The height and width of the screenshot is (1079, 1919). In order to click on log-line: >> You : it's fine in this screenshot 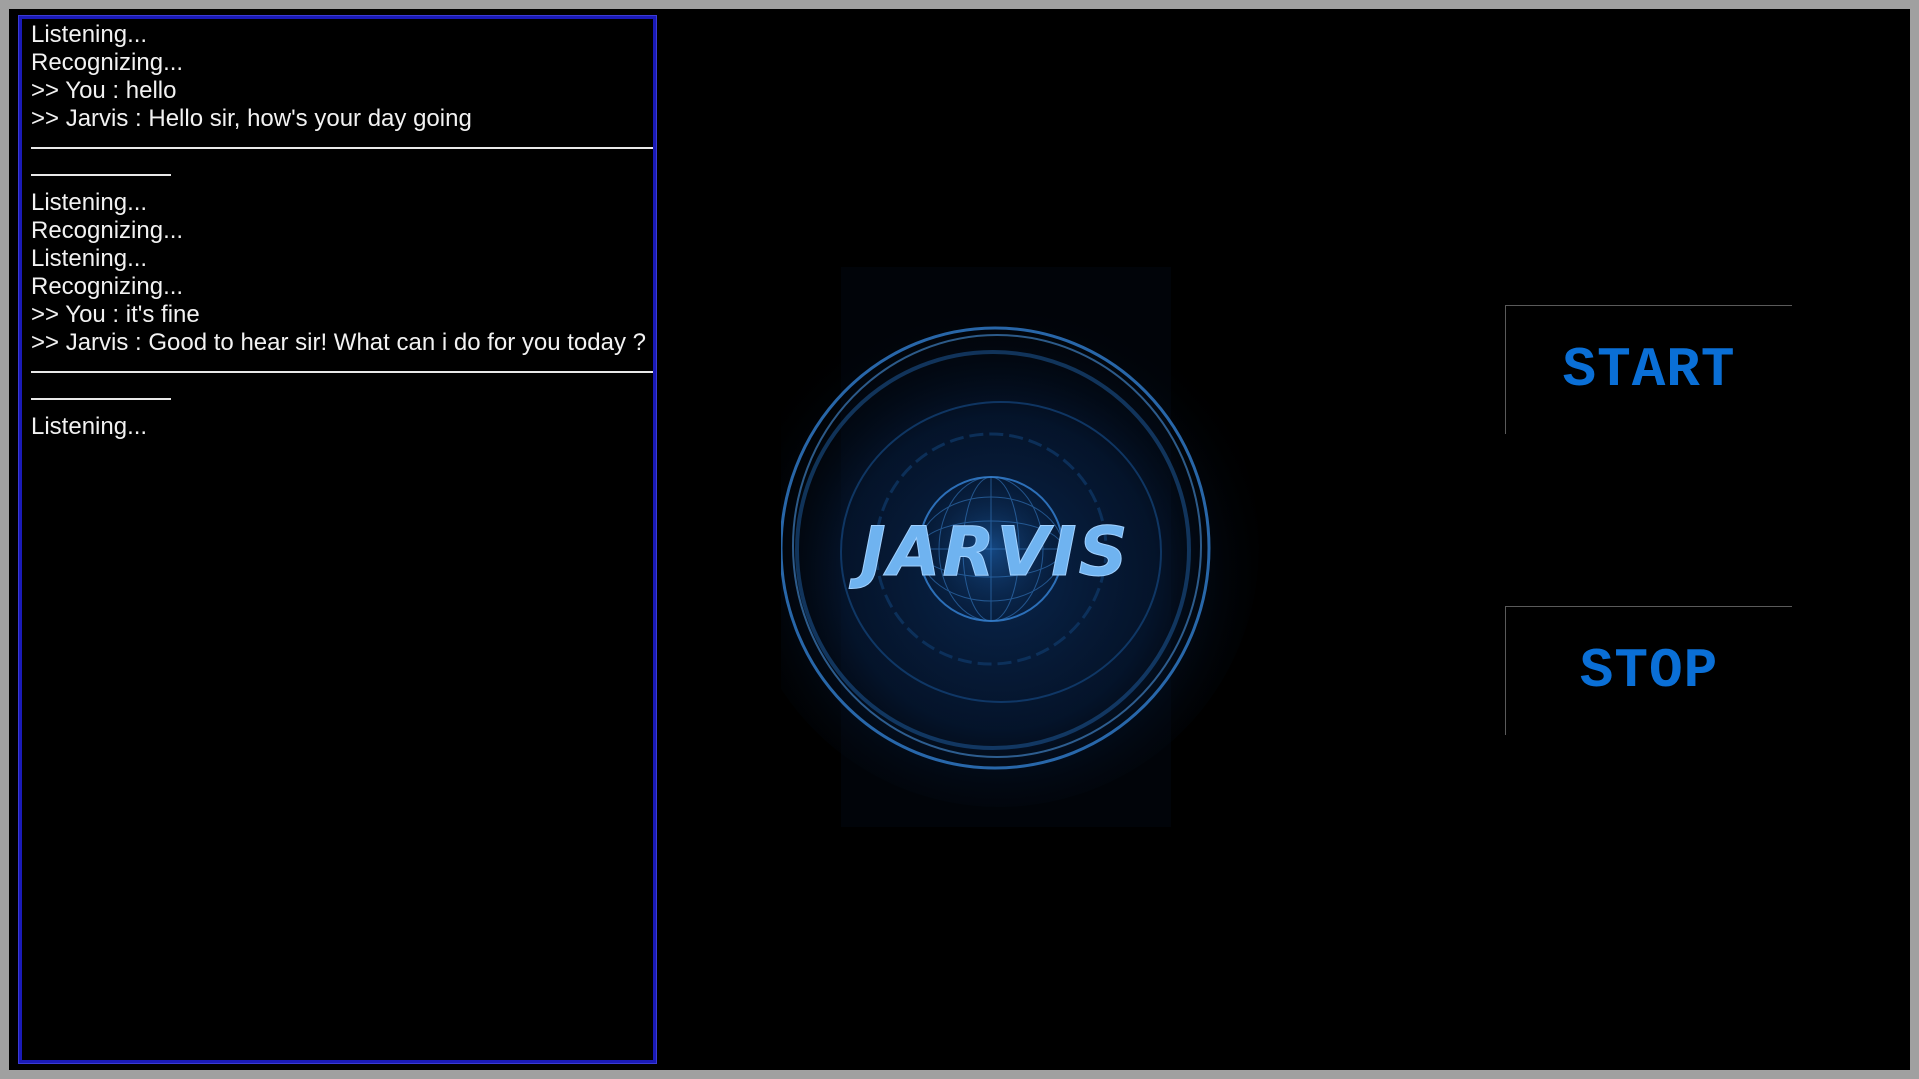, I will do `click(115, 314)`.